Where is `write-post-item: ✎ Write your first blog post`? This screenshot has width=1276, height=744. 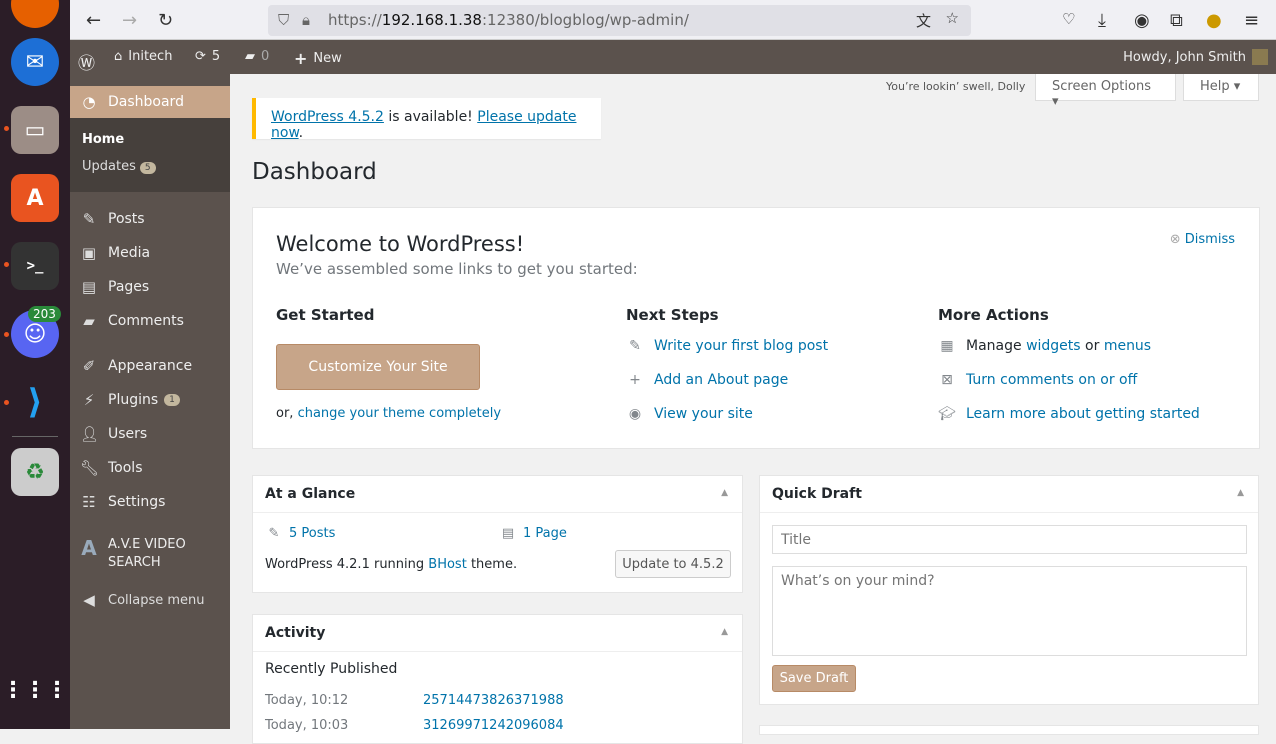
write-post-item: ✎ Write your first blog post is located at coordinates (727, 346).